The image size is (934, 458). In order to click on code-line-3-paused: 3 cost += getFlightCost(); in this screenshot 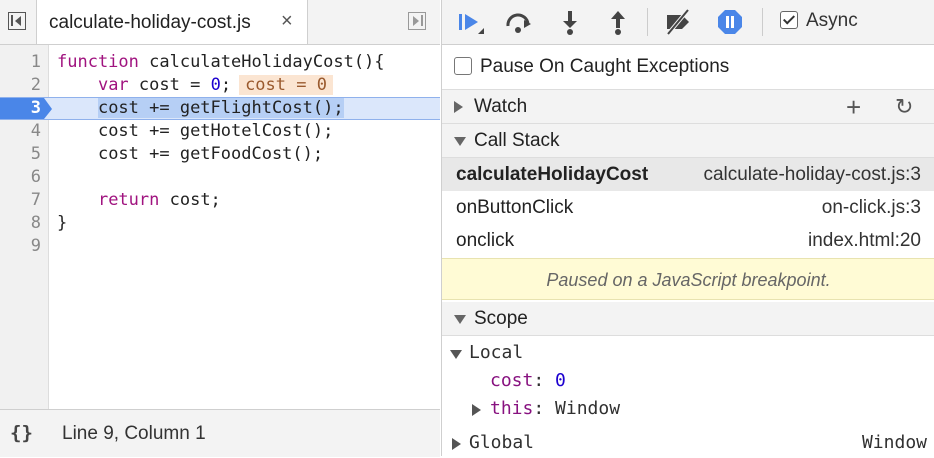, I will do `click(220, 108)`.